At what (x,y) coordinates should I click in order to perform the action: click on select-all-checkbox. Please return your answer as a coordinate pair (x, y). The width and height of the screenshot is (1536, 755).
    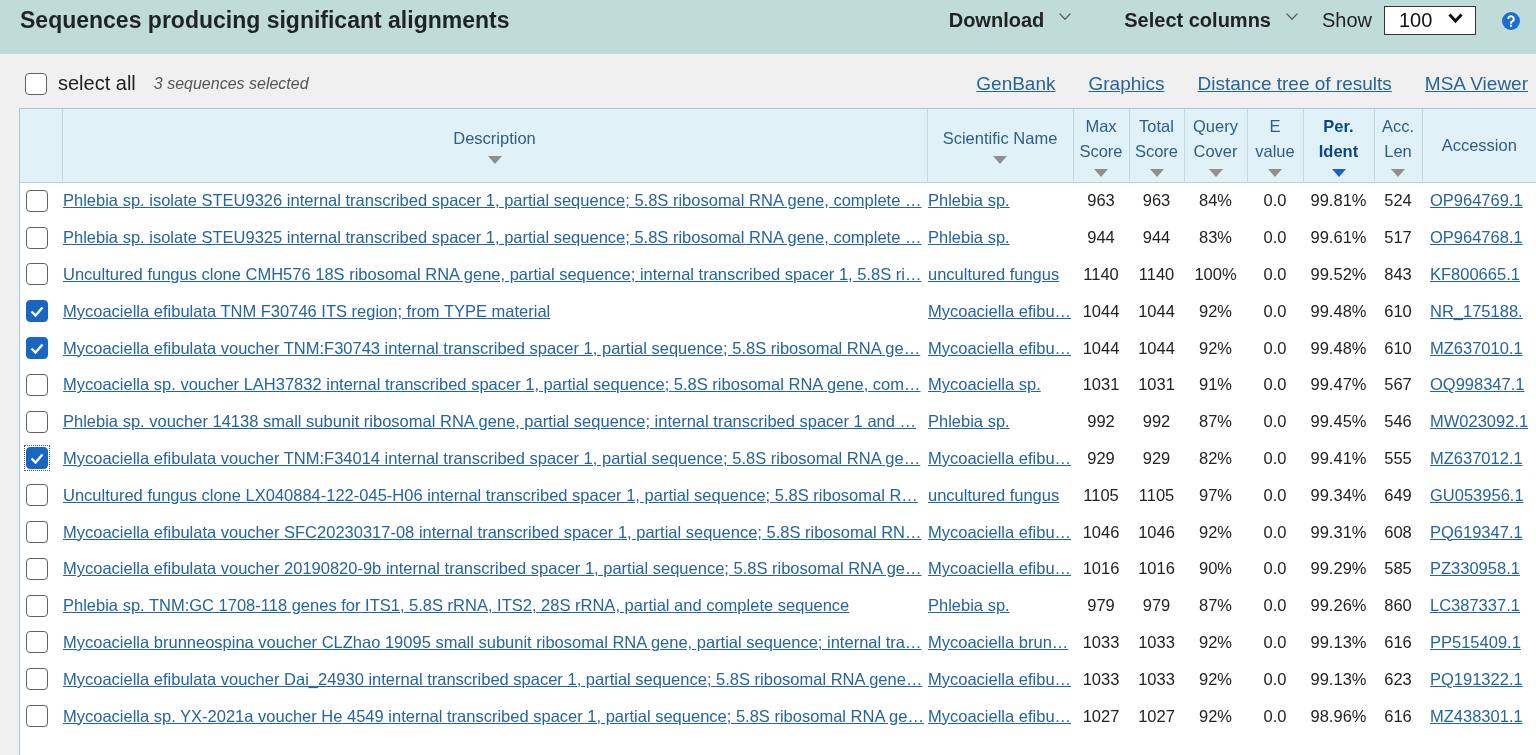
    Looking at the image, I should click on (36, 83).